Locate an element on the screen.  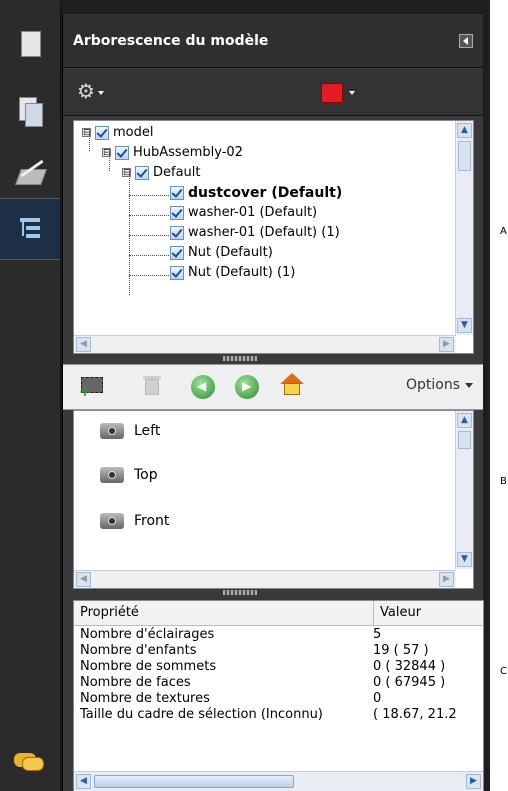
callout-label-a: A is located at coordinates (503, 231).